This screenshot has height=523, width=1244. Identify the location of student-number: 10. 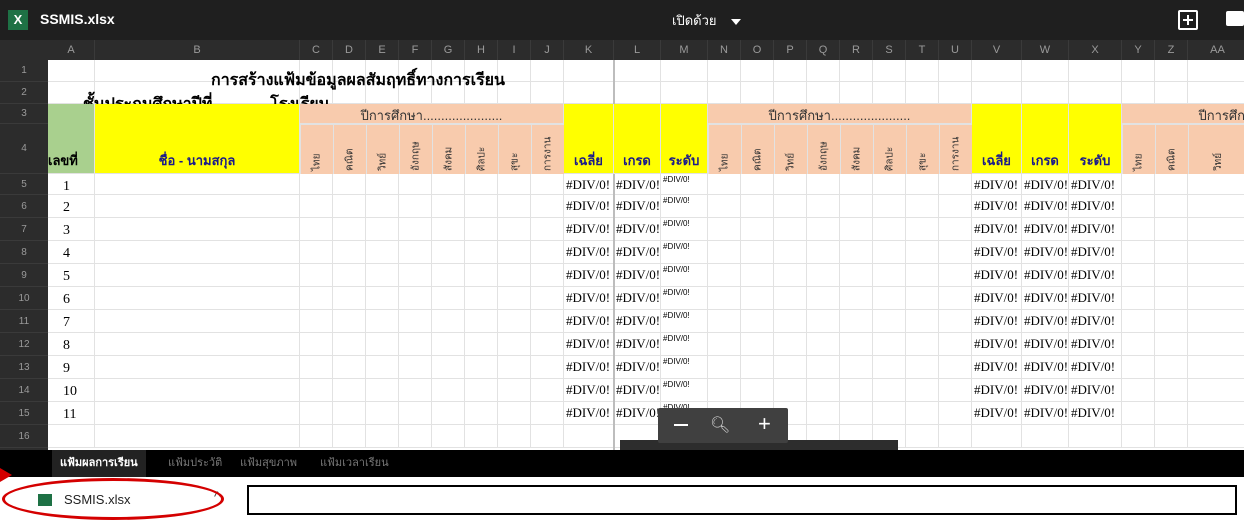
(79, 390).